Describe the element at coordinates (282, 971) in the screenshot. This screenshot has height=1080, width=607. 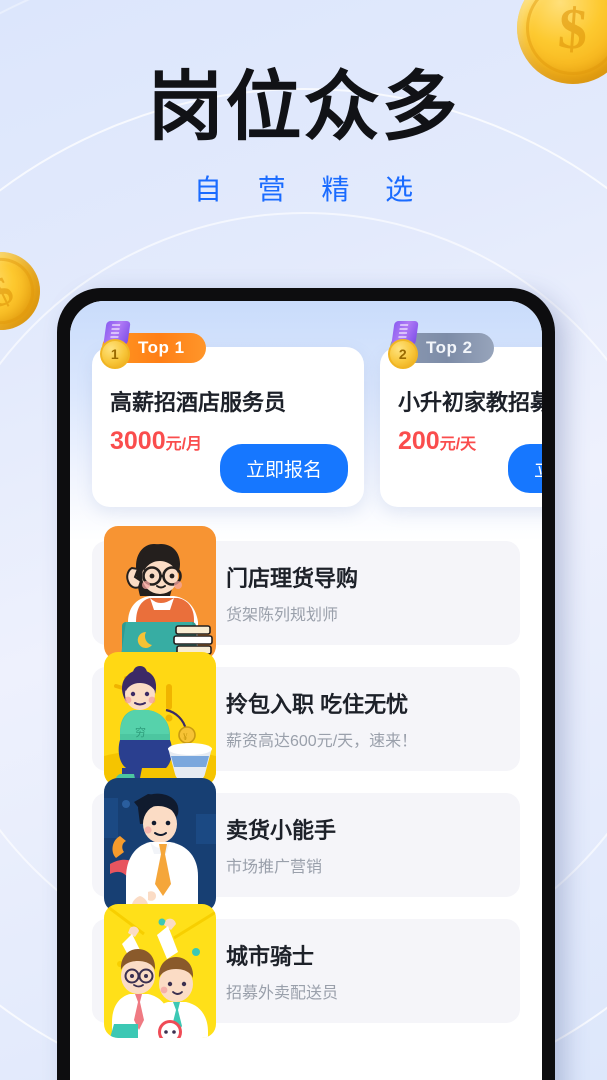
I see `list-item-text: 城市骑士 招募外卖配送员` at that location.